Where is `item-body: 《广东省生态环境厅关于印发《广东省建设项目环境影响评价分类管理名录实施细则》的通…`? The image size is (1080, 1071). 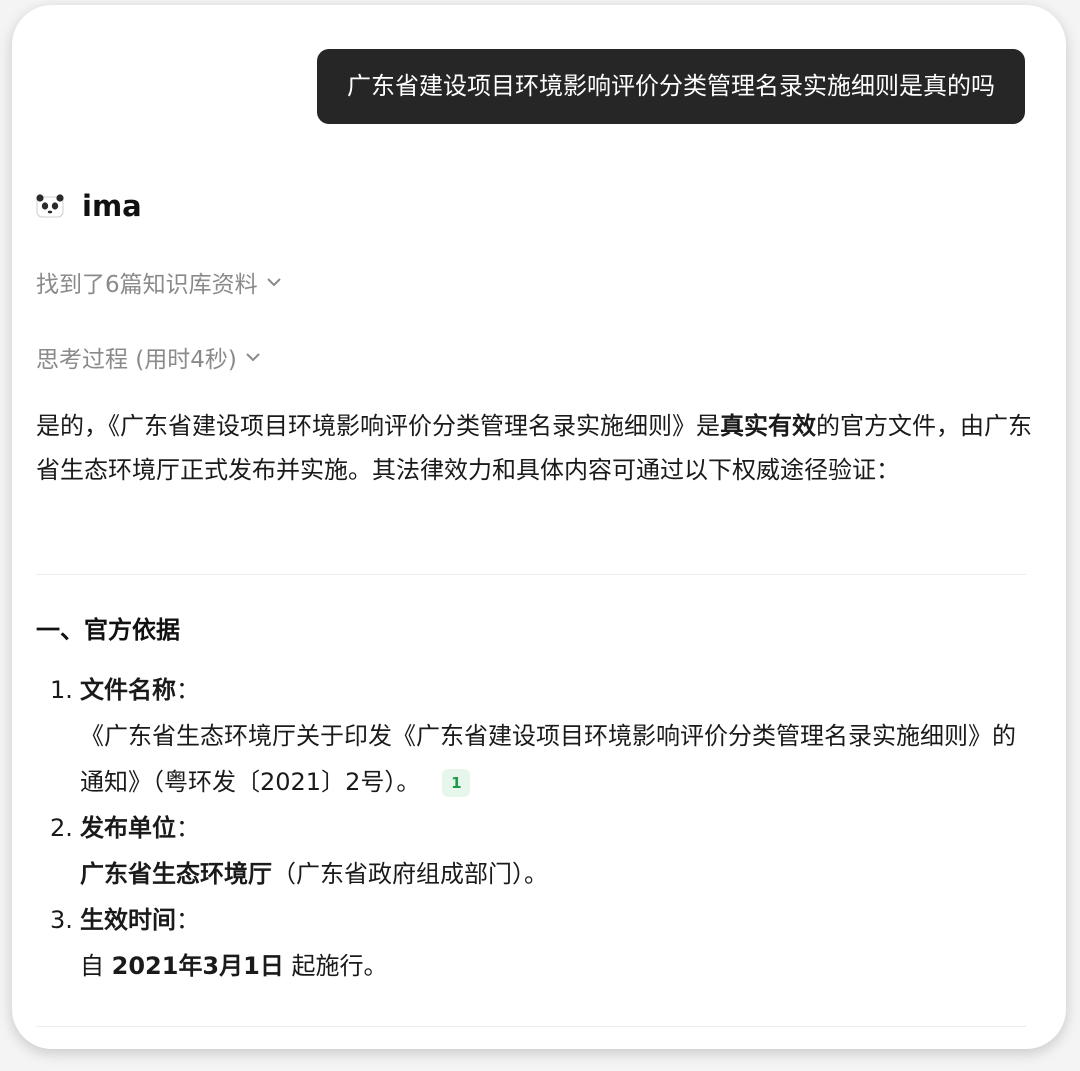
item-body: 《广东省生态环境厅关于印发《广东省建设项目环境影响评价分类管理名录实施细则》的通… is located at coordinates (548, 759).